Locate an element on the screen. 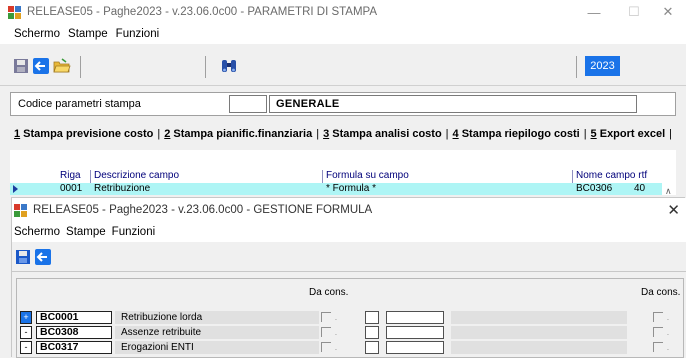 This screenshot has width=686, height=358. code-field: BC0317 is located at coordinates (74, 347).